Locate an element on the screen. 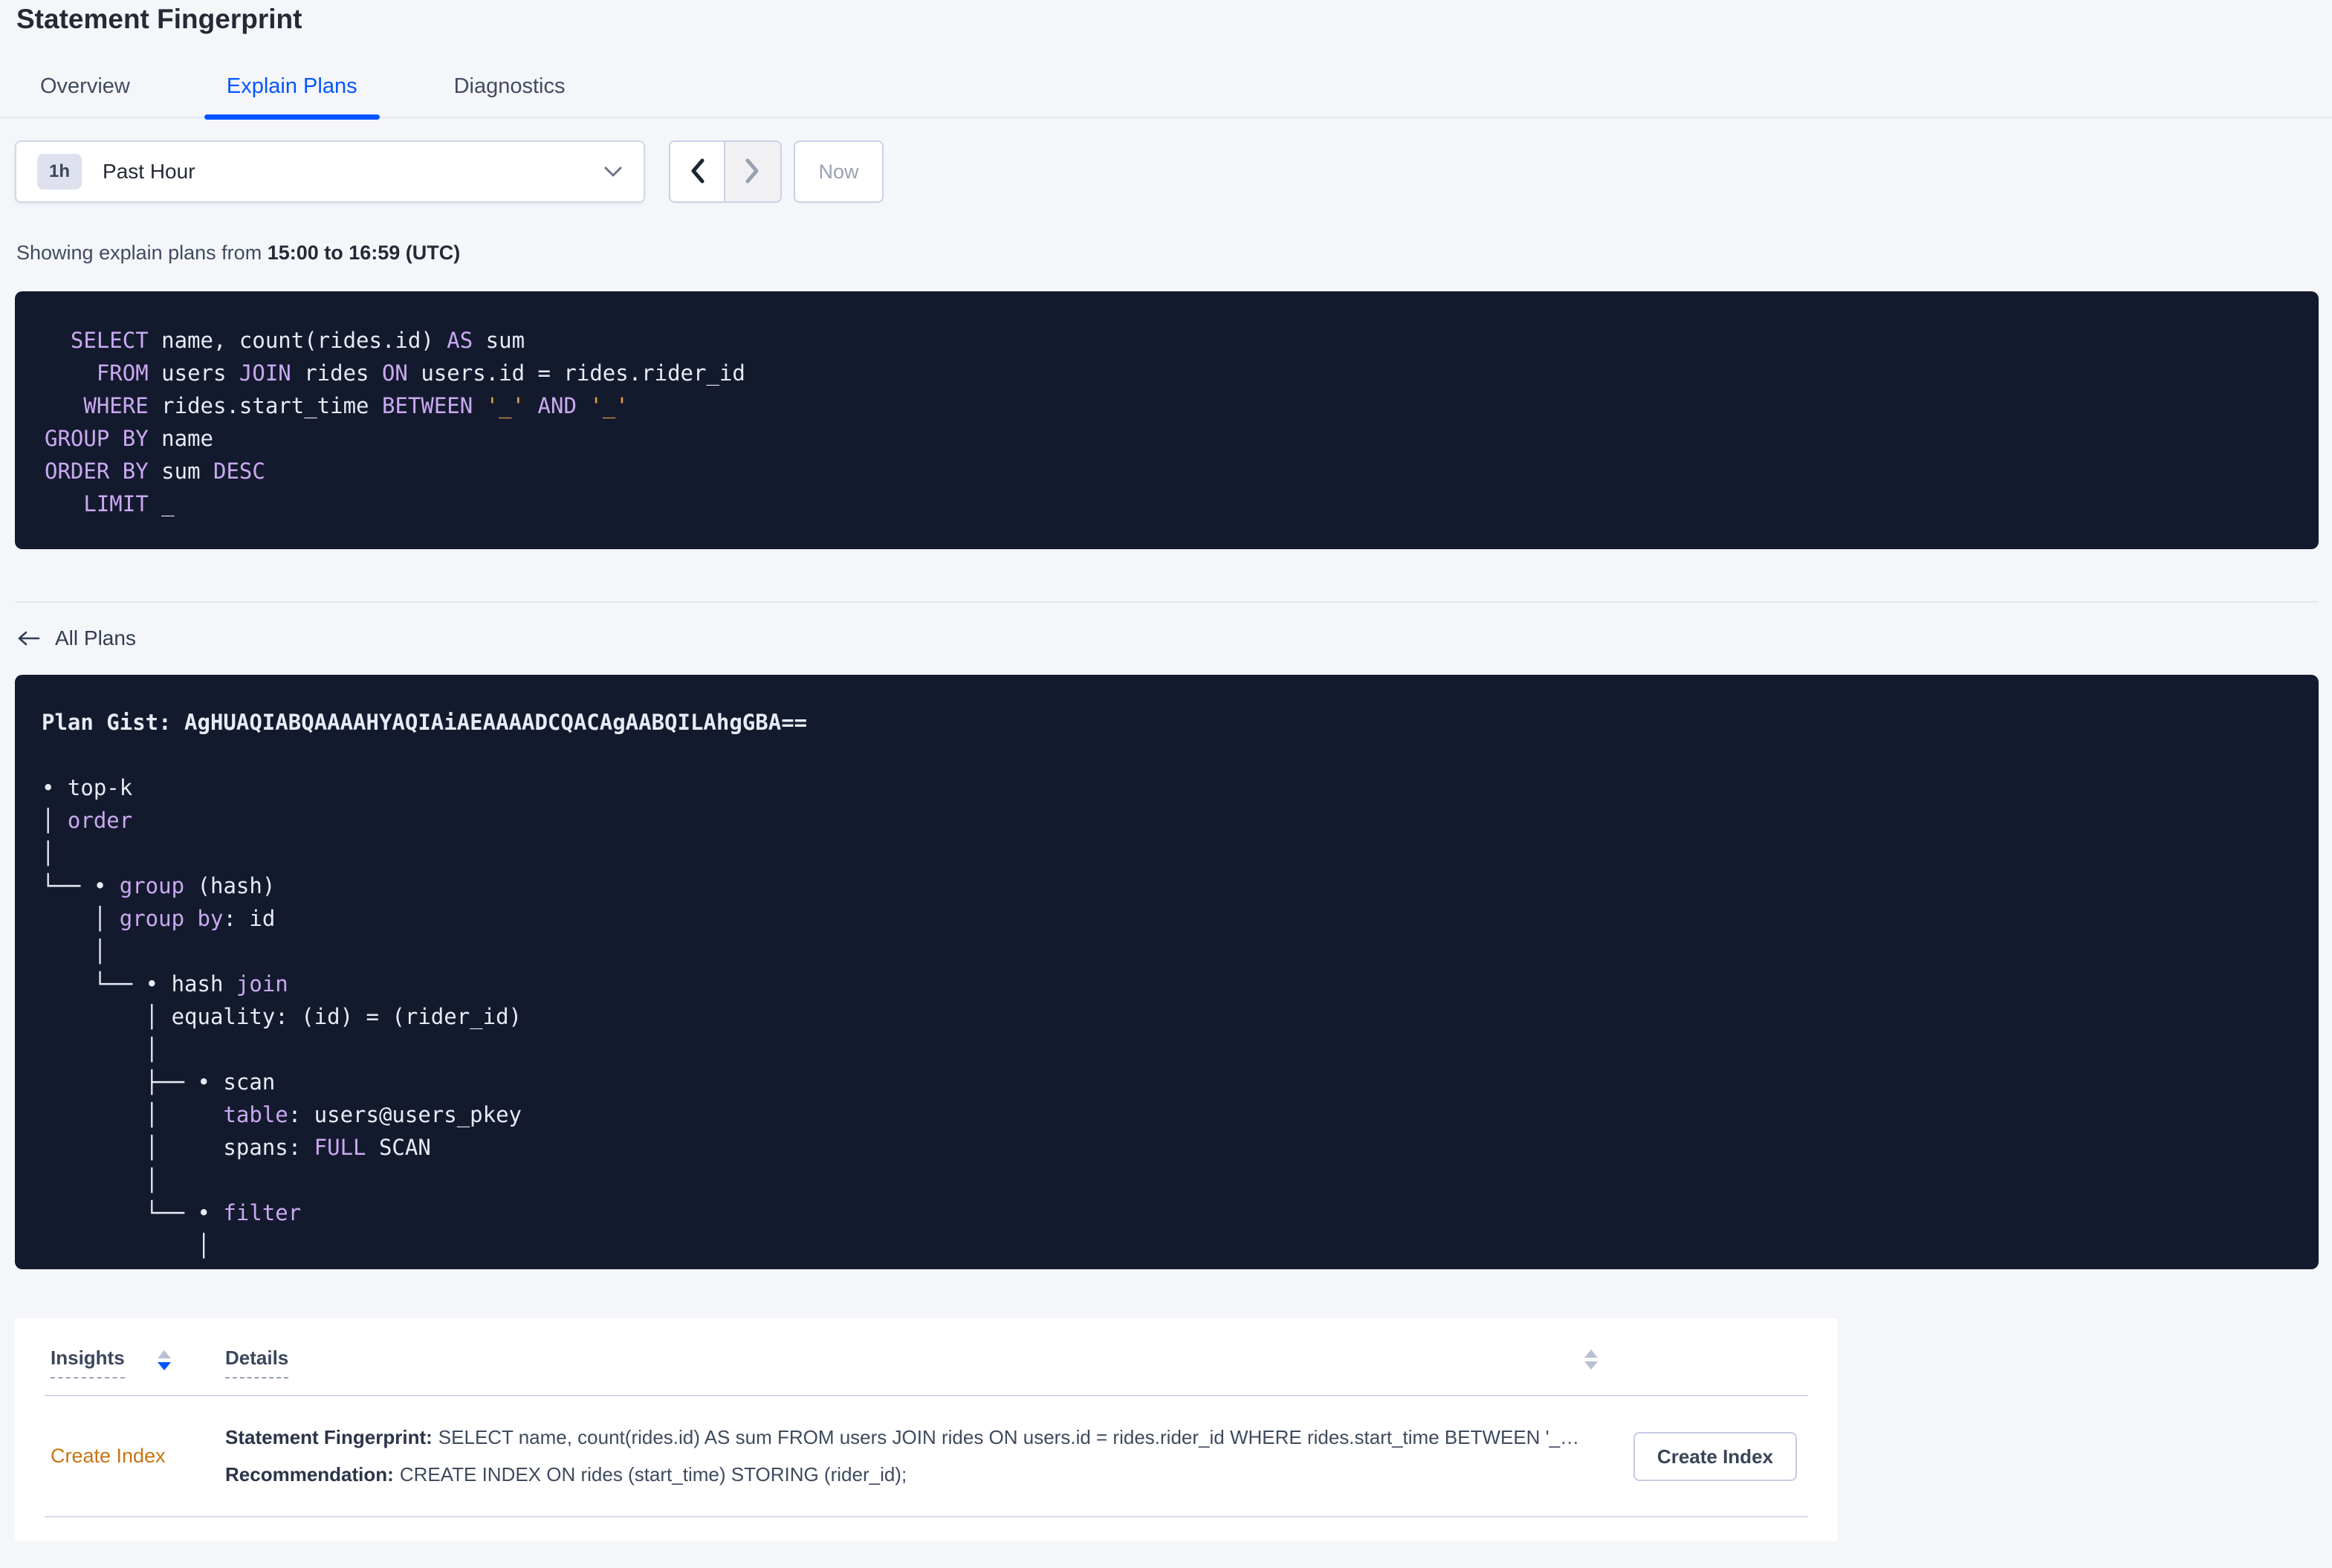 The width and height of the screenshot is (2332, 1568). create-index-button: Create Index is located at coordinates (1715, 1456).